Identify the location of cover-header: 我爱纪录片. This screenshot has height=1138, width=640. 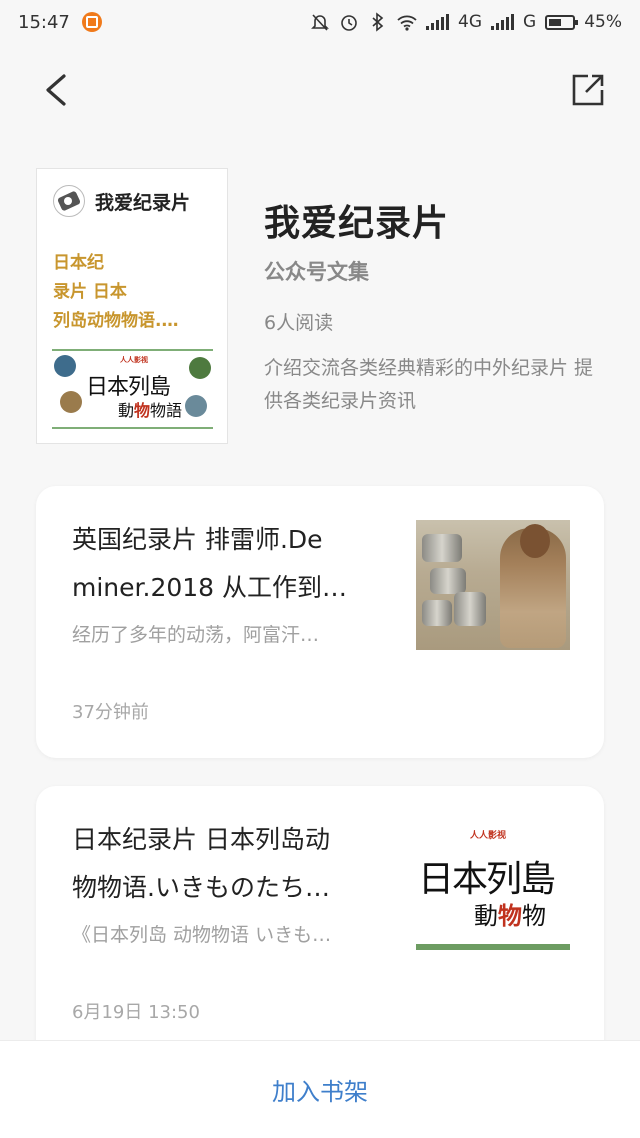
(121, 201).